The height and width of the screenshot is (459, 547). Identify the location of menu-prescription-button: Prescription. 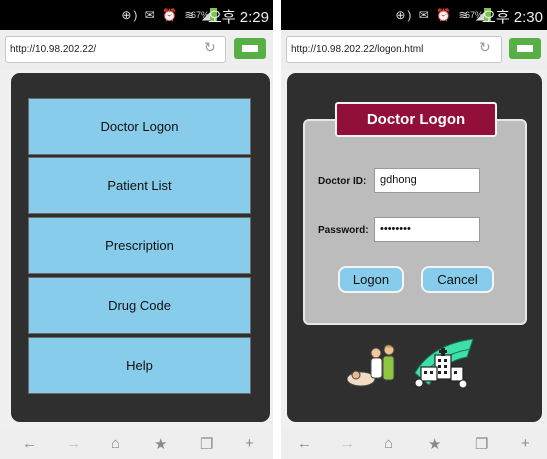
(139, 245).